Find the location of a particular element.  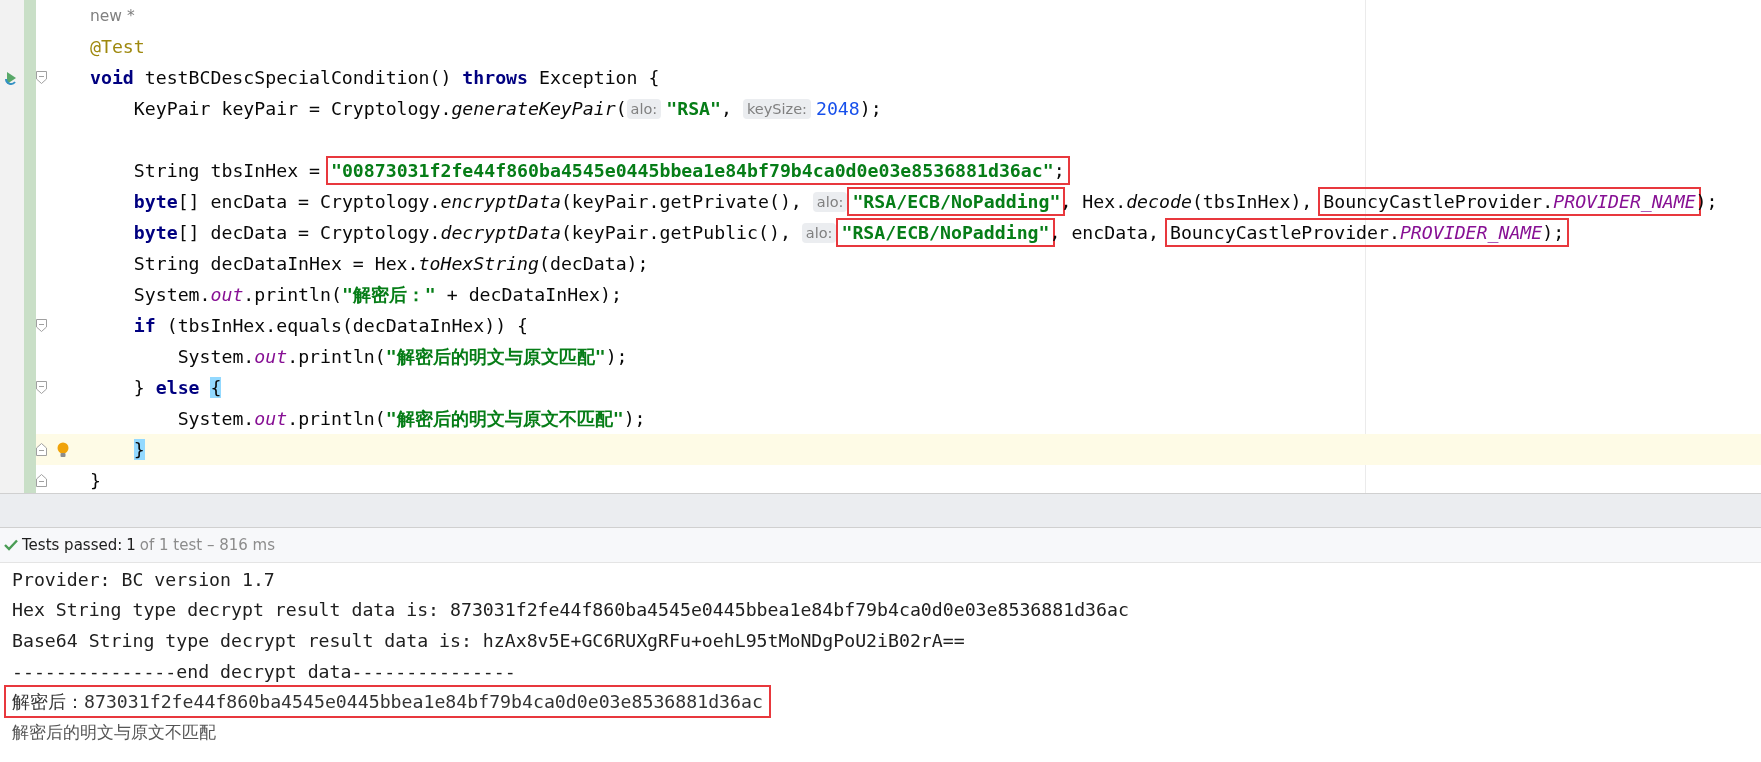

number-literal: 2048 is located at coordinates (837, 108).